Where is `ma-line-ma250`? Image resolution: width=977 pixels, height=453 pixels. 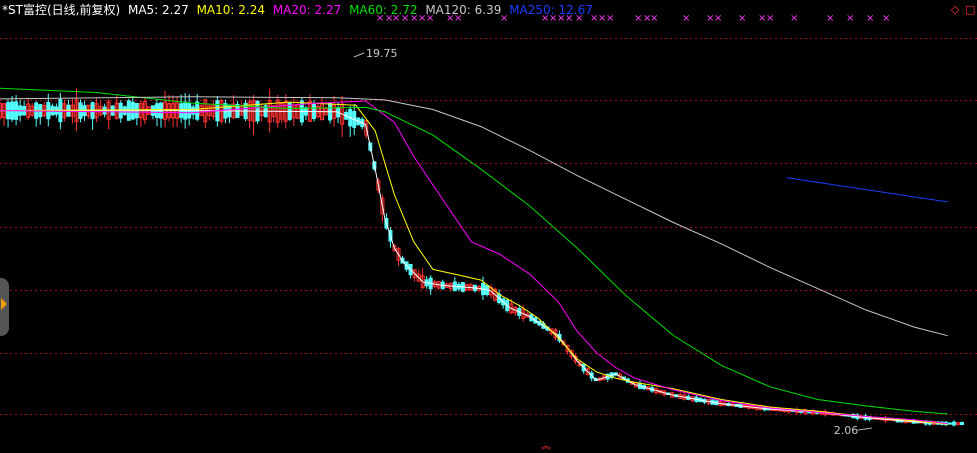 ma-line-ma250 is located at coordinates (867, 190).